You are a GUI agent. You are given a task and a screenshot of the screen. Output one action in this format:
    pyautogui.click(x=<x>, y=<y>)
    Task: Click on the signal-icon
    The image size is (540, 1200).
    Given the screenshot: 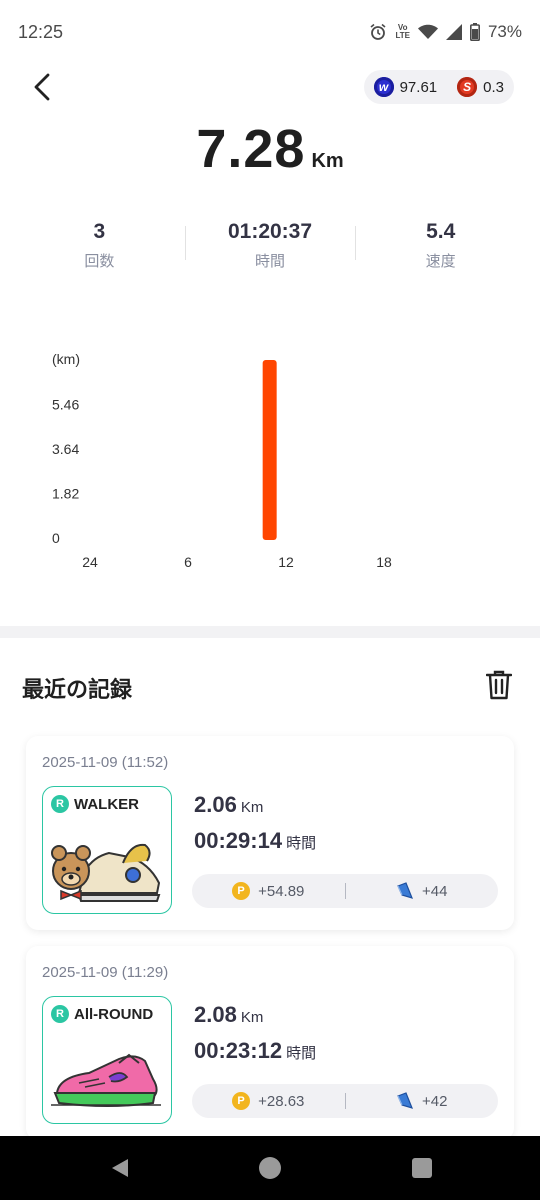 What is the action you would take?
    pyautogui.click(x=453, y=32)
    